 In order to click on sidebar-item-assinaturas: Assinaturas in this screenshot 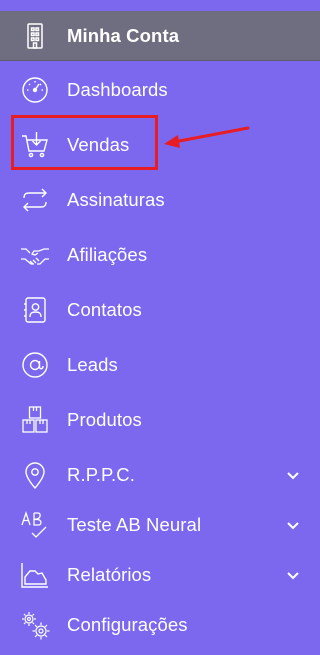, I will do `click(160, 200)`.